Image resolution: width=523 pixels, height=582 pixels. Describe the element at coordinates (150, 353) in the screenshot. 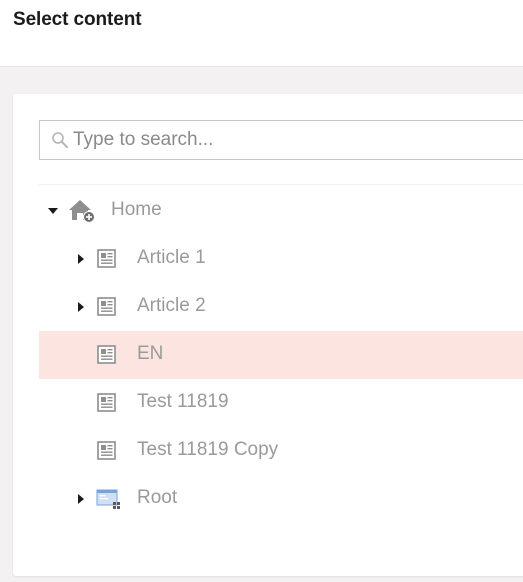

I see `tree-item-label: EN` at that location.